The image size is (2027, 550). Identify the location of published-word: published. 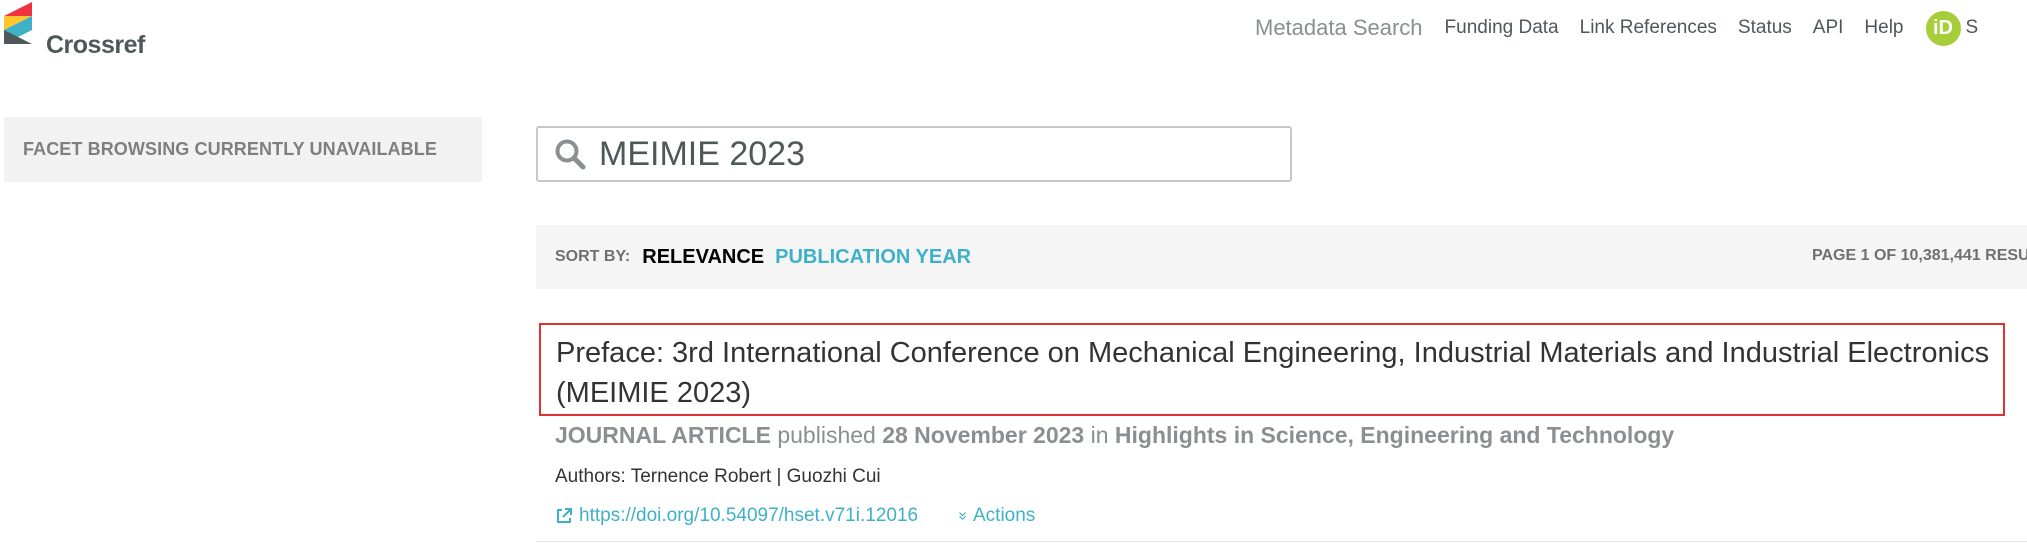
(826, 435).